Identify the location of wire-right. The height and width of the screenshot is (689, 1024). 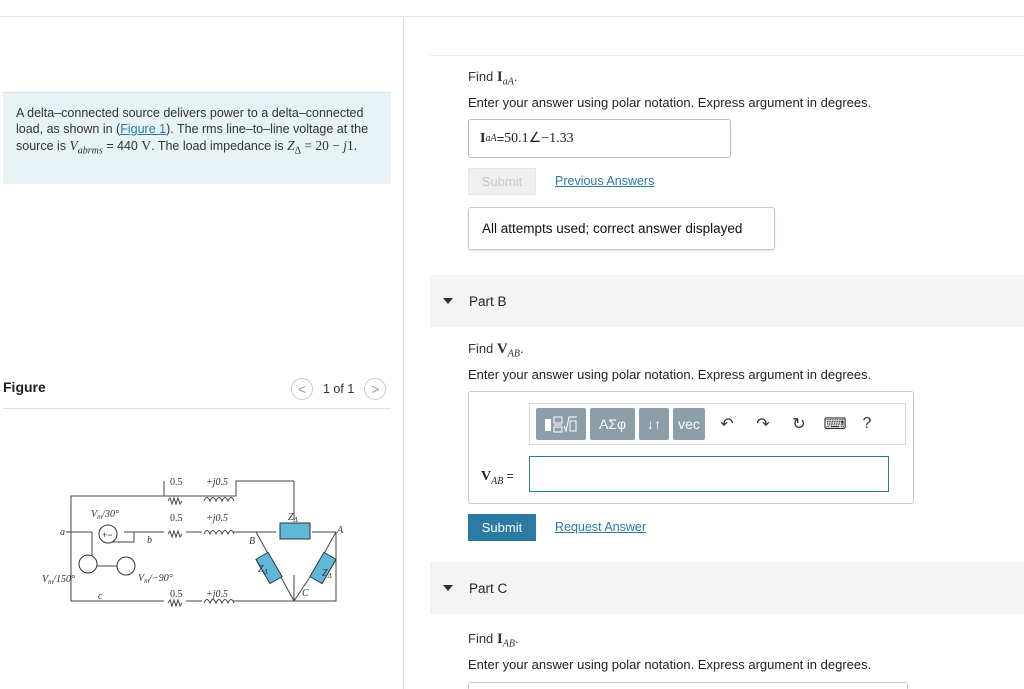
(315, 541).